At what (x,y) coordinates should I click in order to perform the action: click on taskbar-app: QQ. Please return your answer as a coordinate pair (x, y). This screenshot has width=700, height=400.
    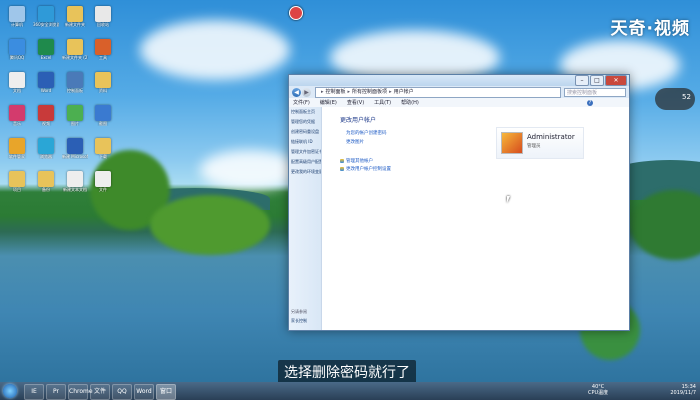
    Looking at the image, I should click on (122, 392).